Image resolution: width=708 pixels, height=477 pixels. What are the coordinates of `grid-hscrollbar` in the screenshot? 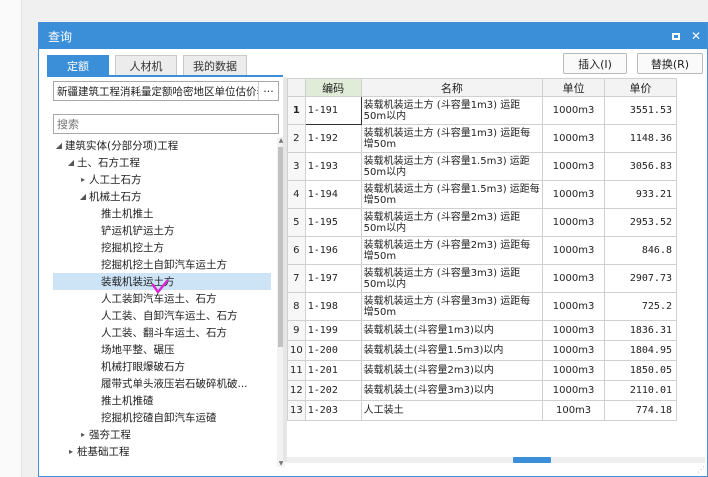 It's located at (496, 460).